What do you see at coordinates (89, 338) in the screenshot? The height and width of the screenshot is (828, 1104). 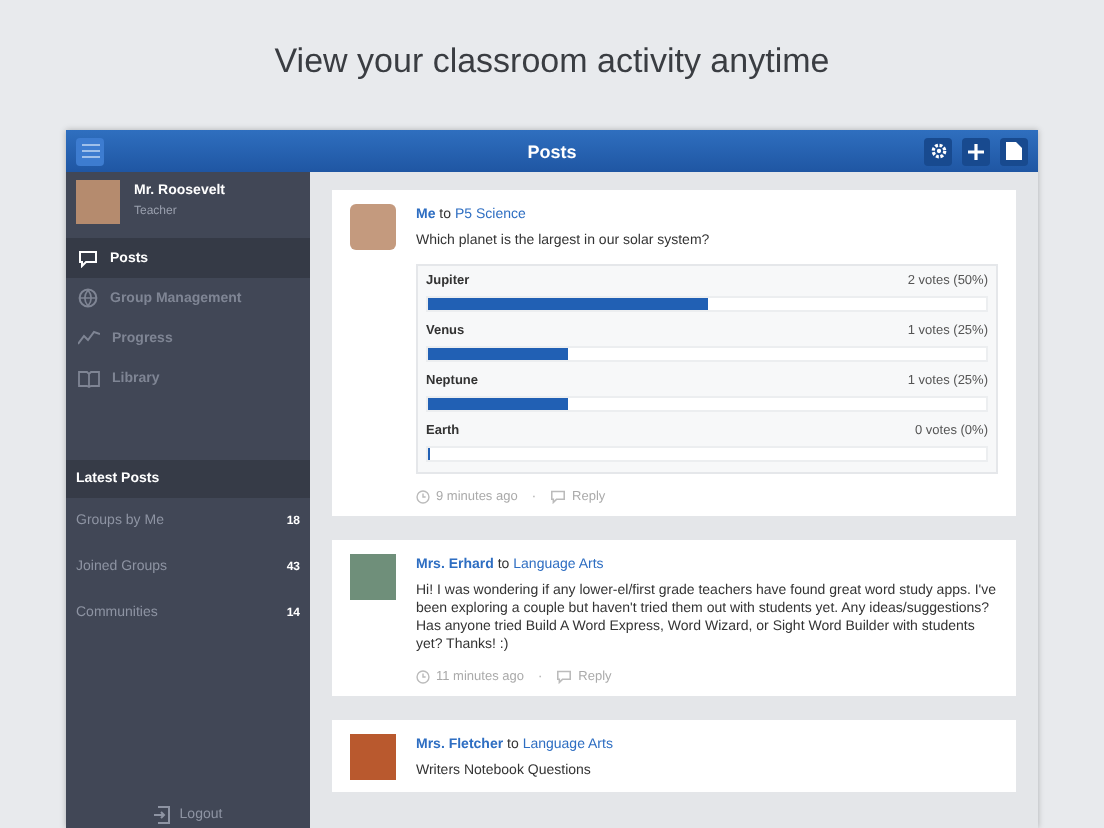 I see `trend-icon` at bounding box center [89, 338].